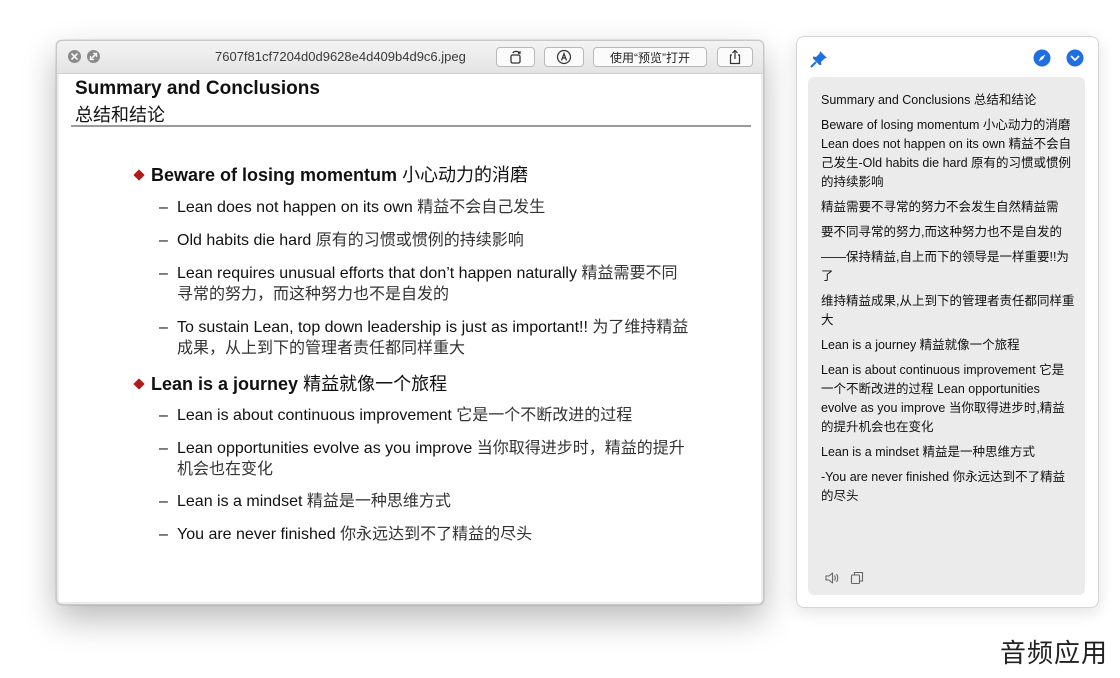  What do you see at coordinates (197, 88) in the screenshot?
I see `slide-title: Summary and Conclusions` at bounding box center [197, 88].